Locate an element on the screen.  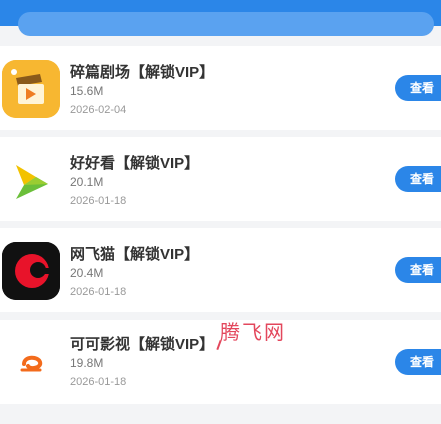
app-name: 网飞猫【解锁VIP】 is located at coordinates (135, 254).